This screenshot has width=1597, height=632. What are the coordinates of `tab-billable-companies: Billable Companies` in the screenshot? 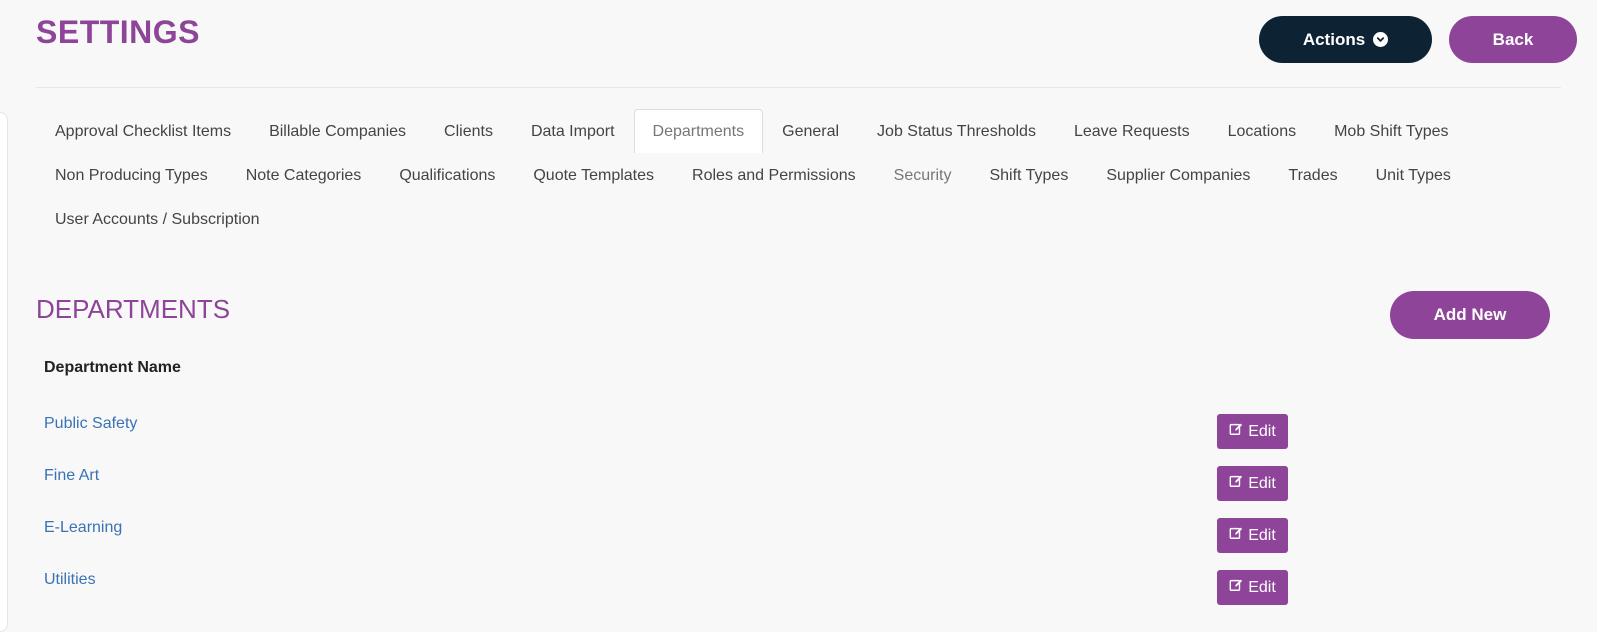 It's located at (337, 131).